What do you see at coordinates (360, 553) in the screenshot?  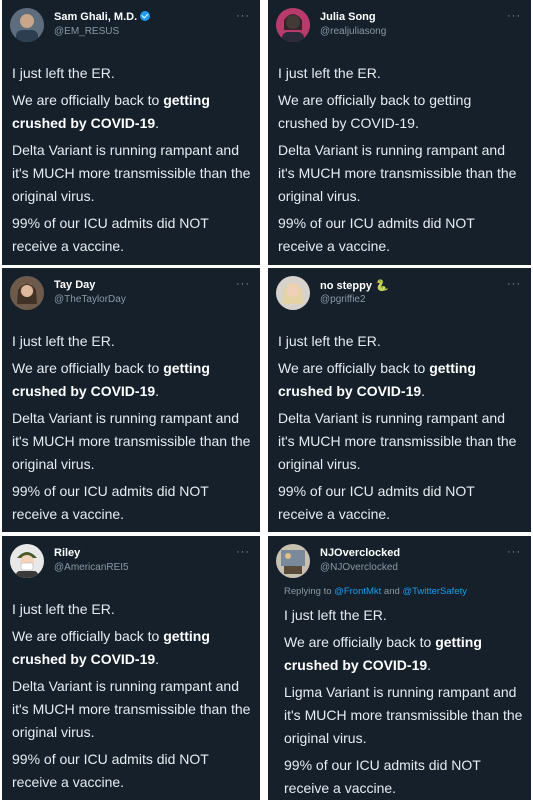 I see `display-name: NJOverclocked` at bounding box center [360, 553].